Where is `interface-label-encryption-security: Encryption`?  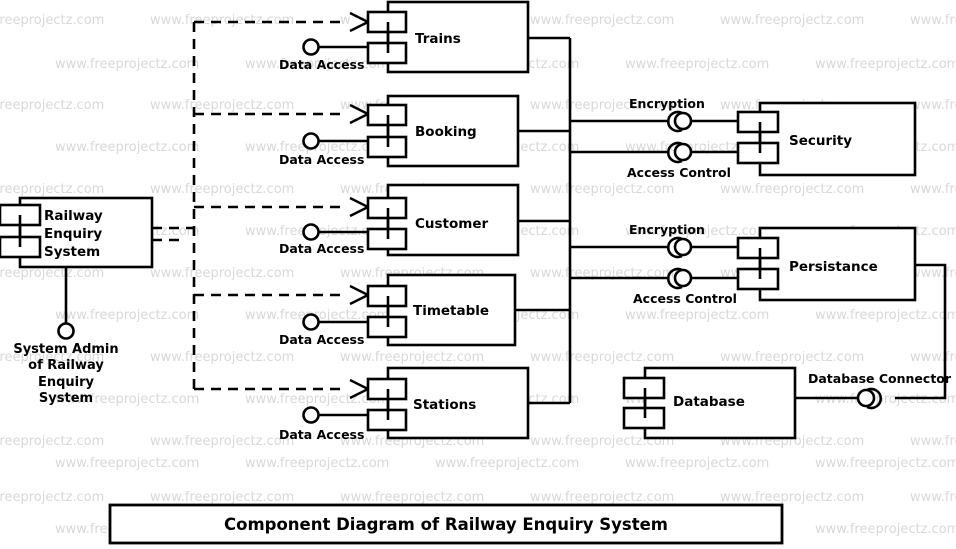 interface-label-encryption-security: Encryption is located at coordinates (667, 103).